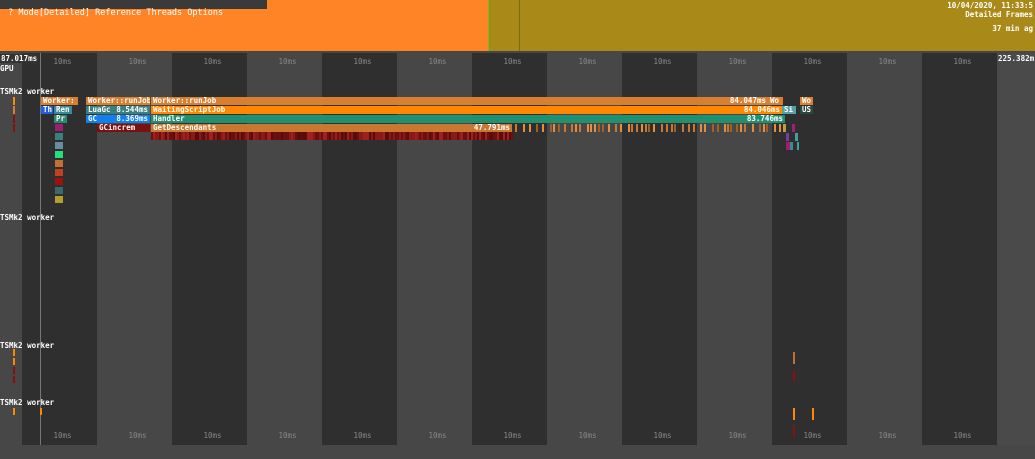 This screenshot has width=1035, height=459. What do you see at coordinates (59, 101) in the screenshot?
I see `timer-bar: Worker:` at bounding box center [59, 101].